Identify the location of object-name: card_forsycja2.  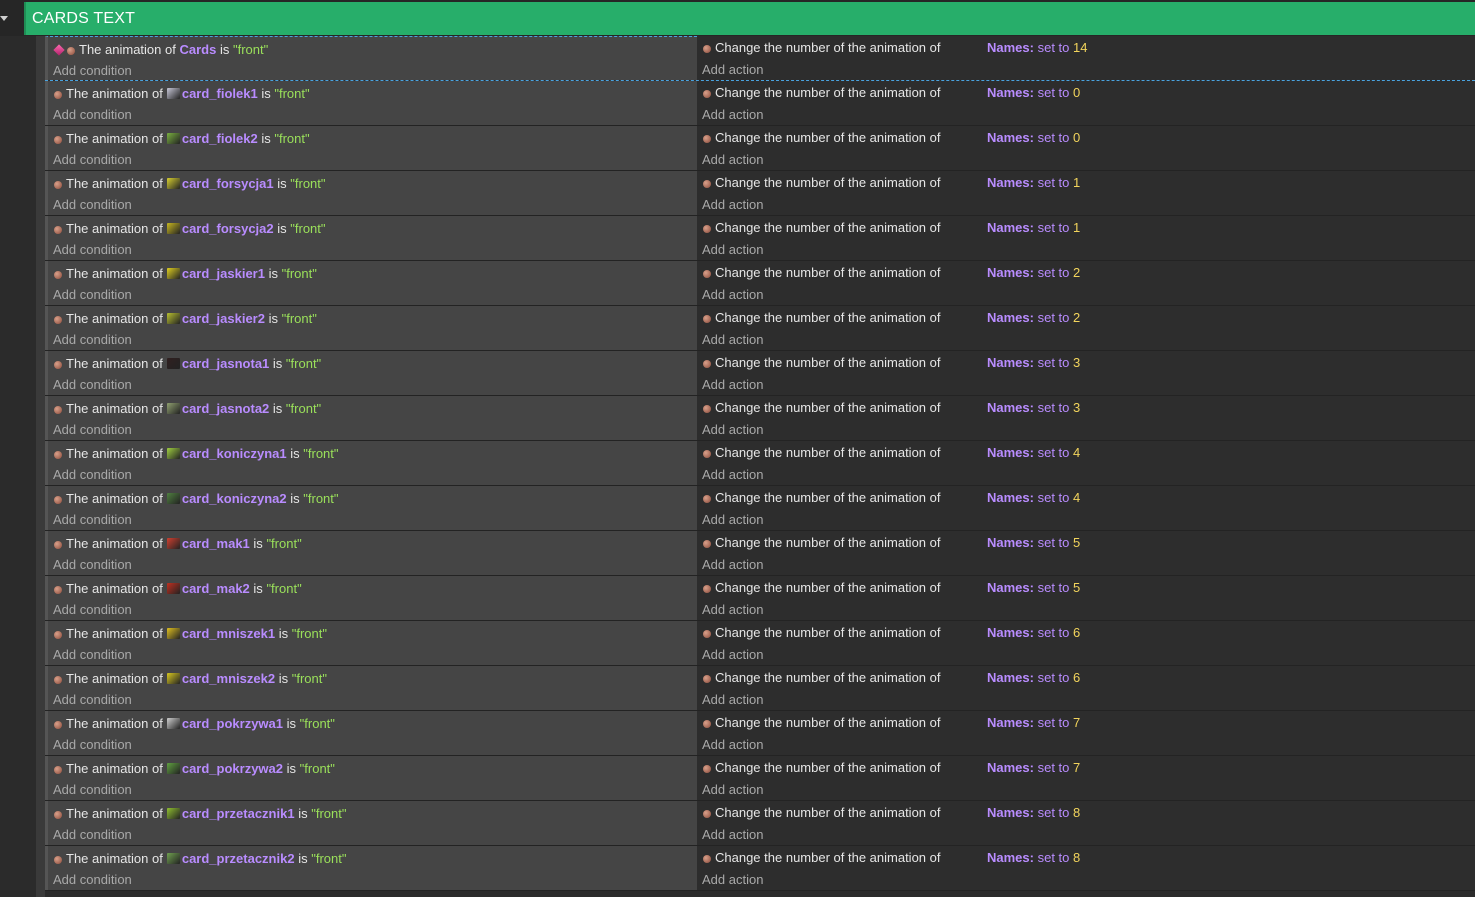
(228, 228).